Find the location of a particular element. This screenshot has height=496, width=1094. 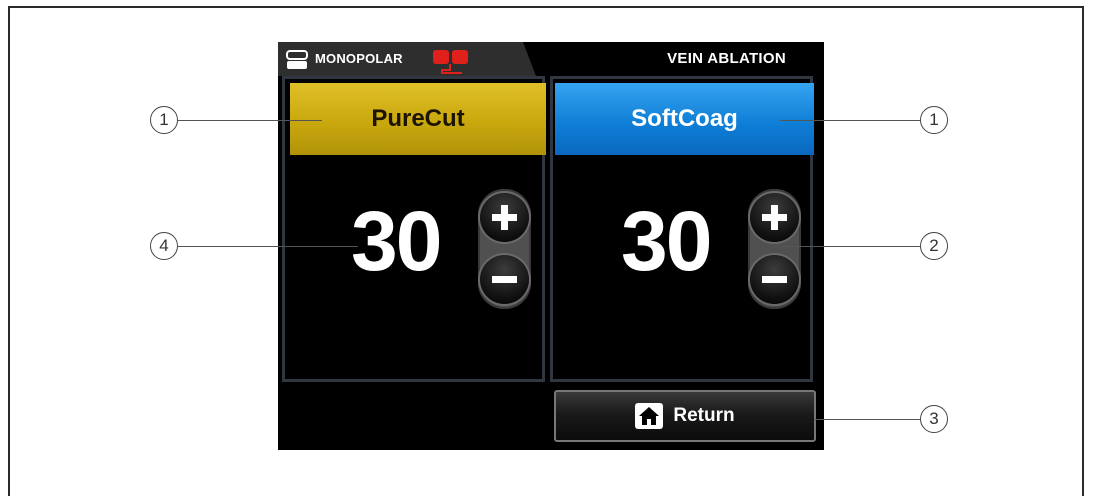

callout-marker: 3 is located at coordinates (934, 419).